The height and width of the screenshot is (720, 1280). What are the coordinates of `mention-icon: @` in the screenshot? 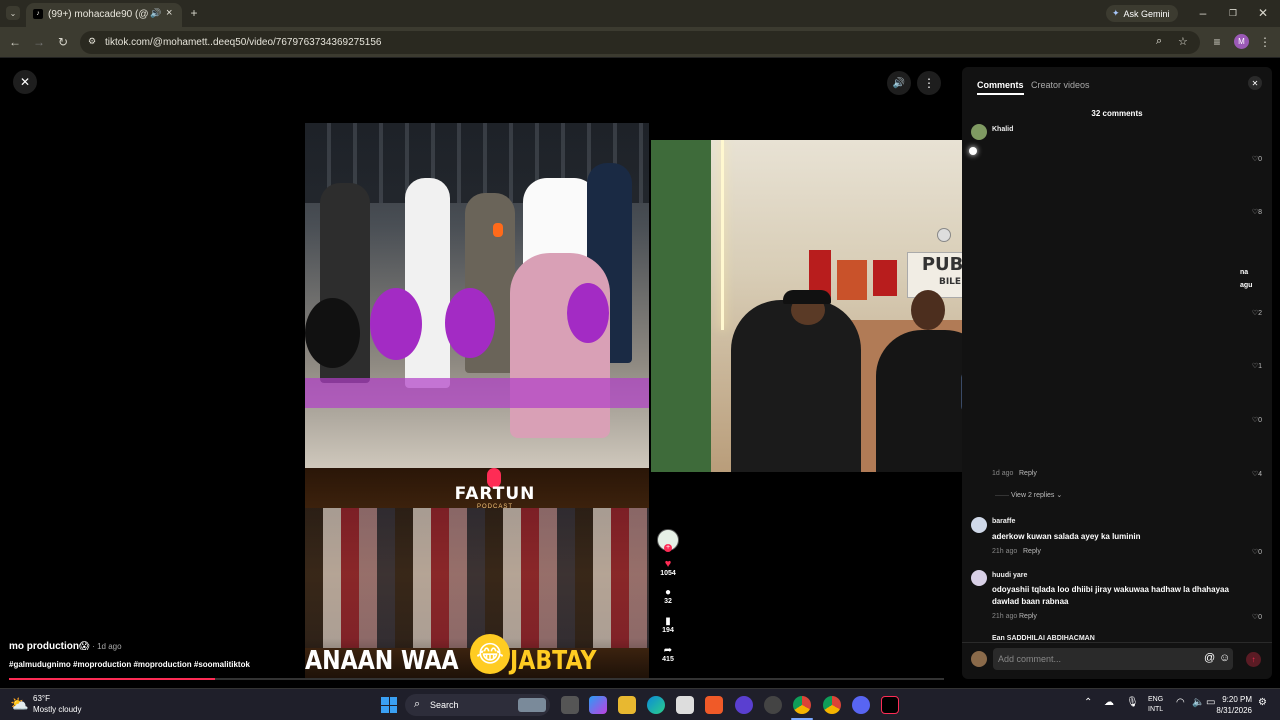 It's located at (1209, 658).